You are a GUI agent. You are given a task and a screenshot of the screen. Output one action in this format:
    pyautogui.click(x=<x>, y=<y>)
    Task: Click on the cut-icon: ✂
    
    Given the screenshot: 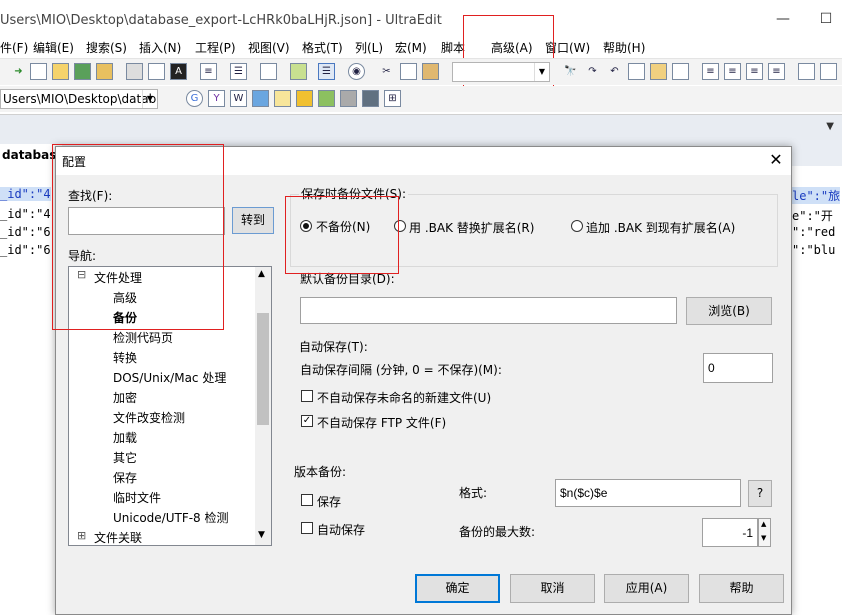 What is the action you would take?
    pyautogui.click(x=386, y=71)
    